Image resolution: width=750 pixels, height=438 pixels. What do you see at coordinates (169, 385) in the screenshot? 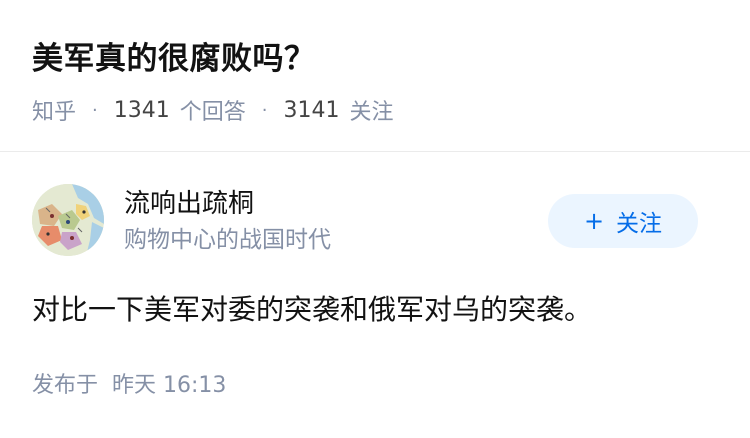
I see `published-time: 昨天 16:13` at bounding box center [169, 385].